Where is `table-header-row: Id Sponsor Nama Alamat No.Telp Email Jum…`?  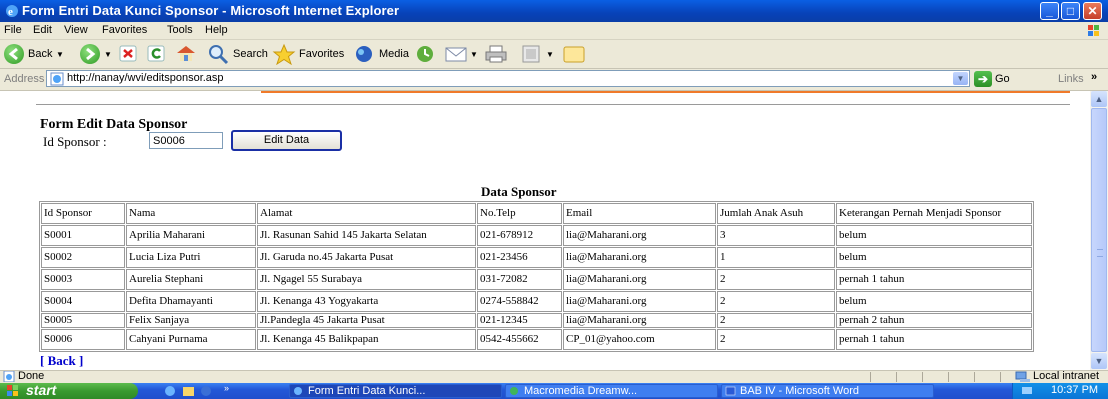
table-header-row: Id Sponsor Nama Alamat No.Telp Email Jum… is located at coordinates (536, 213).